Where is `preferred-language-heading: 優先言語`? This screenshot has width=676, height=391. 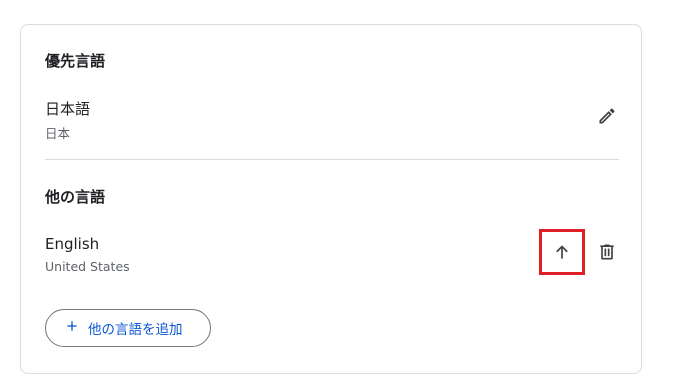 preferred-language-heading: 優先言語 is located at coordinates (75, 61).